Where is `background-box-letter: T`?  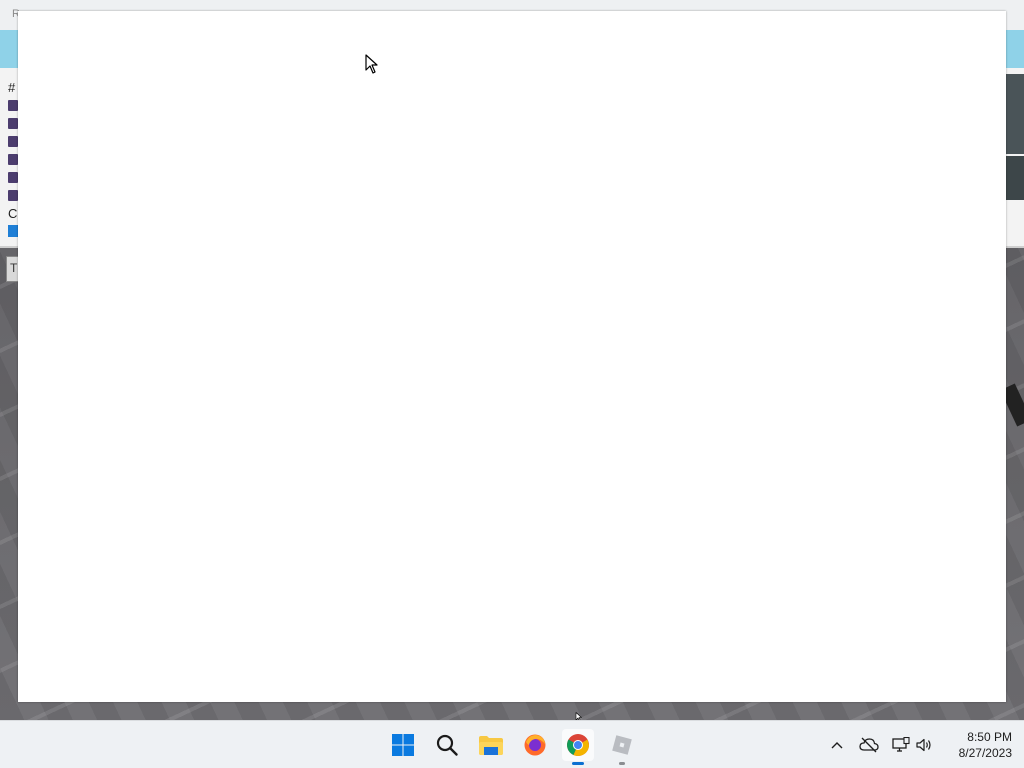 background-box-letter: T is located at coordinates (14, 268).